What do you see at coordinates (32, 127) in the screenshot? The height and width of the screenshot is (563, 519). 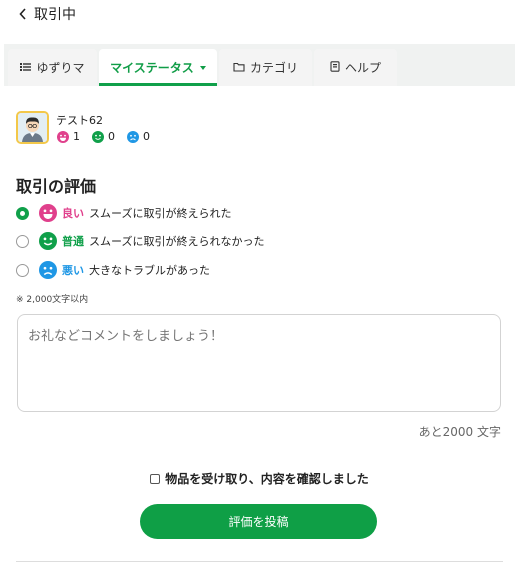 I see `avatar` at bounding box center [32, 127].